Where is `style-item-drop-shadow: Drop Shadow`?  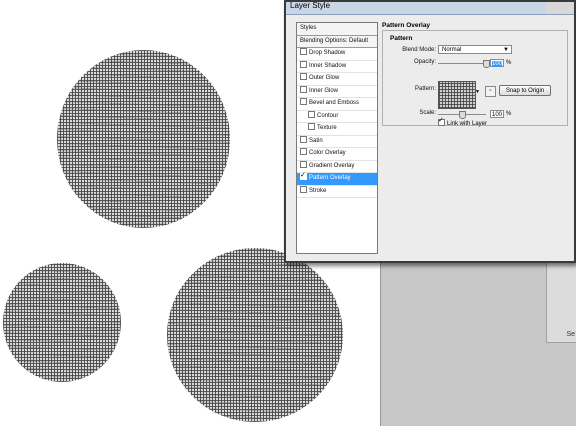
style-item-drop-shadow: Drop Shadow is located at coordinates (337, 54).